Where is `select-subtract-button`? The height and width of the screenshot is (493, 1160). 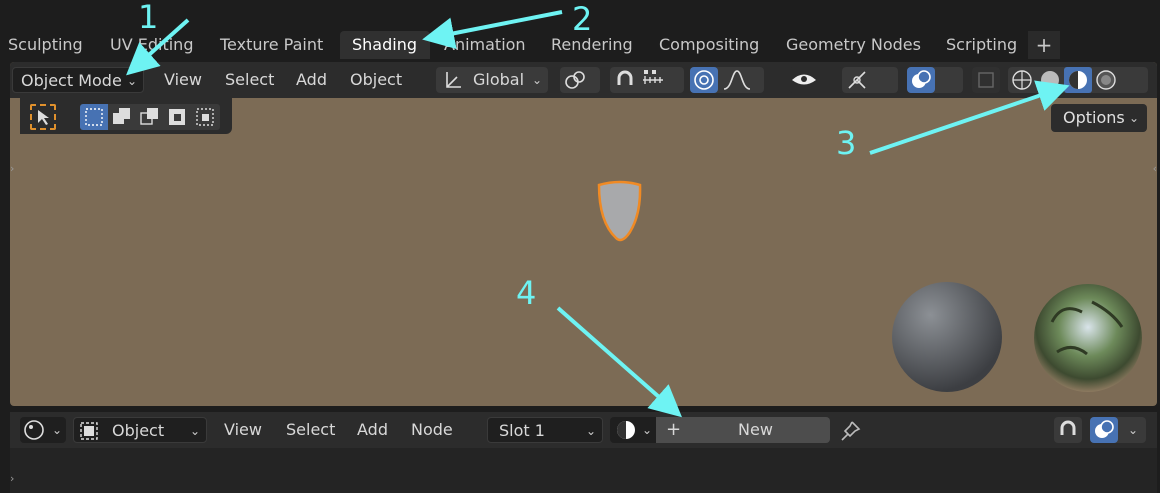
select-subtract-button is located at coordinates (150, 117).